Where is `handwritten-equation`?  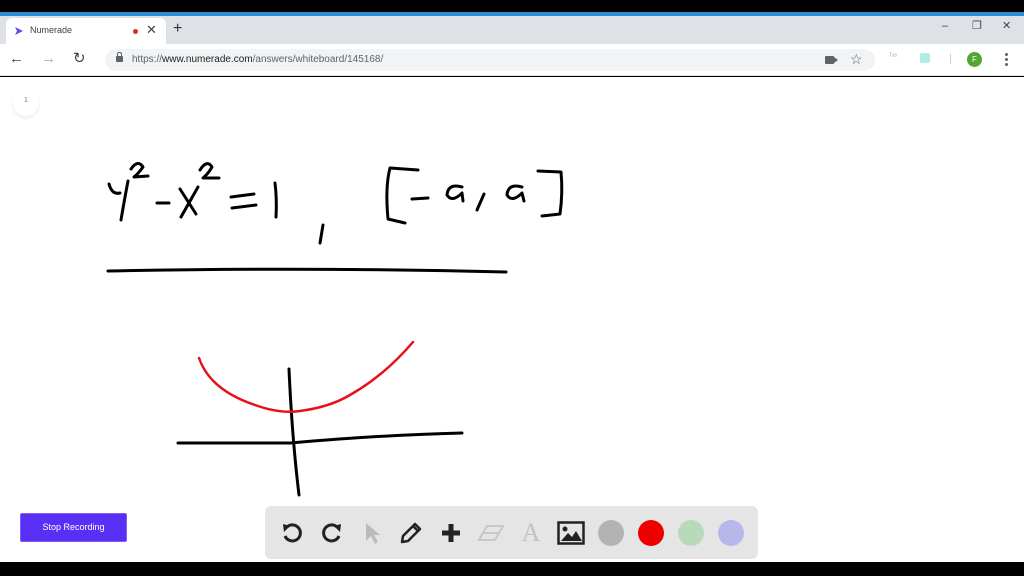 handwritten-equation is located at coordinates (216, 203).